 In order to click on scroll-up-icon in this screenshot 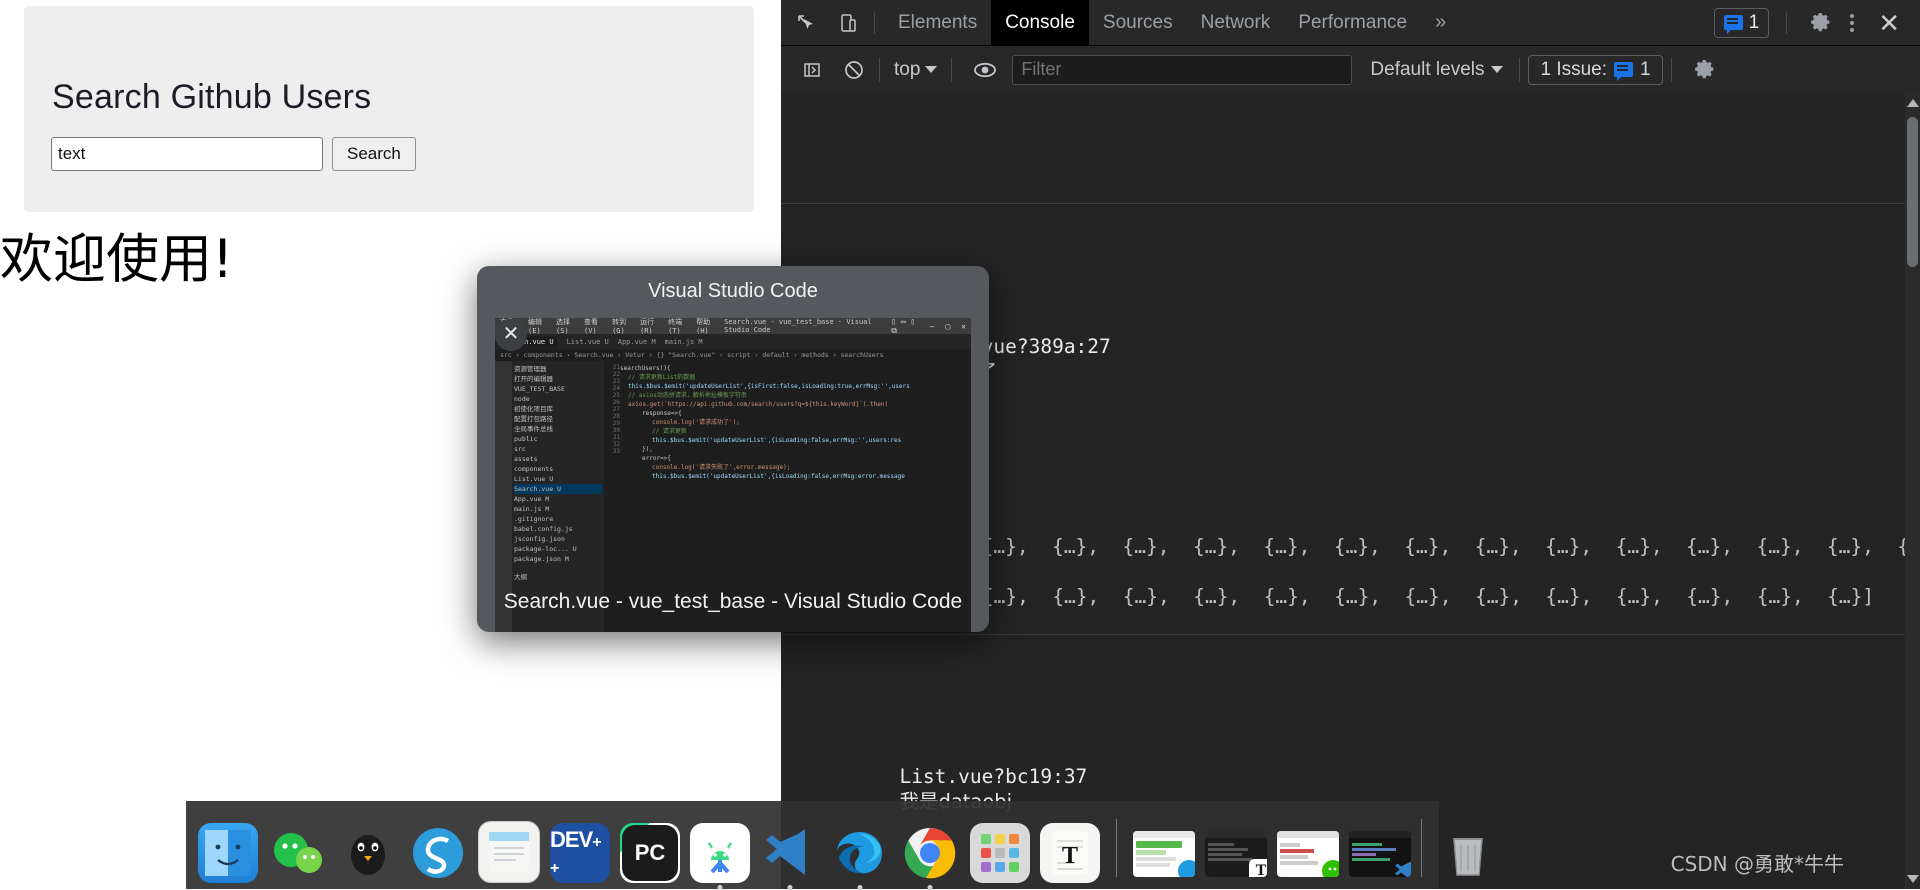, I will do `click(1913, 103)`.